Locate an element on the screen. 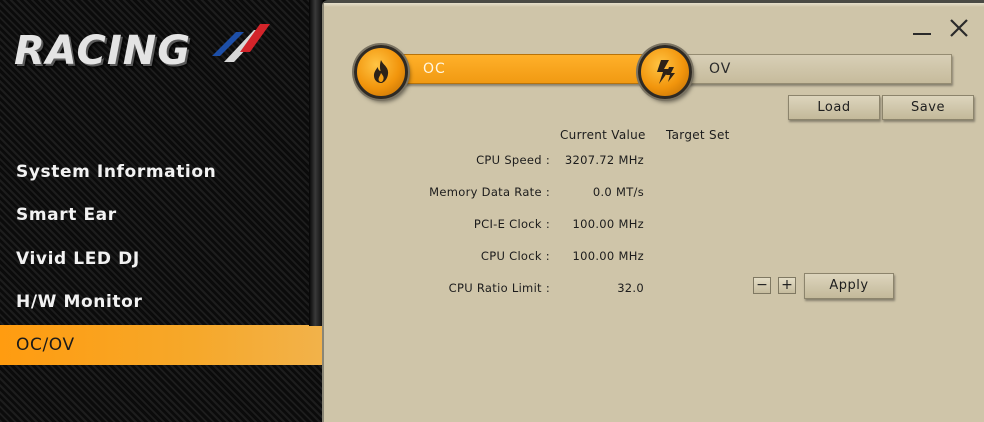  sidebar-item-label: H/W Monitor is located at coordinates (79, 302).